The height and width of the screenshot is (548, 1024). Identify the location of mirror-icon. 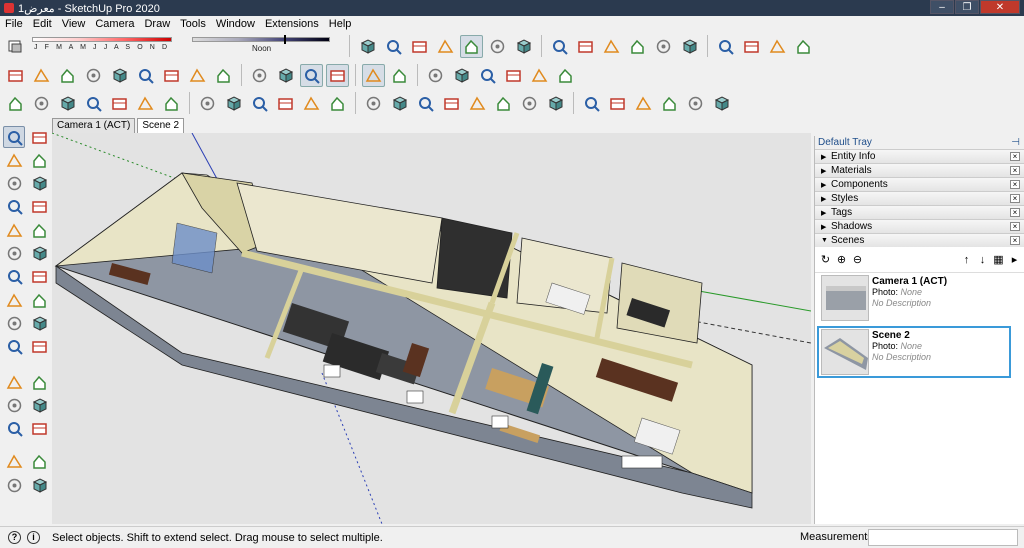
(425, 103).